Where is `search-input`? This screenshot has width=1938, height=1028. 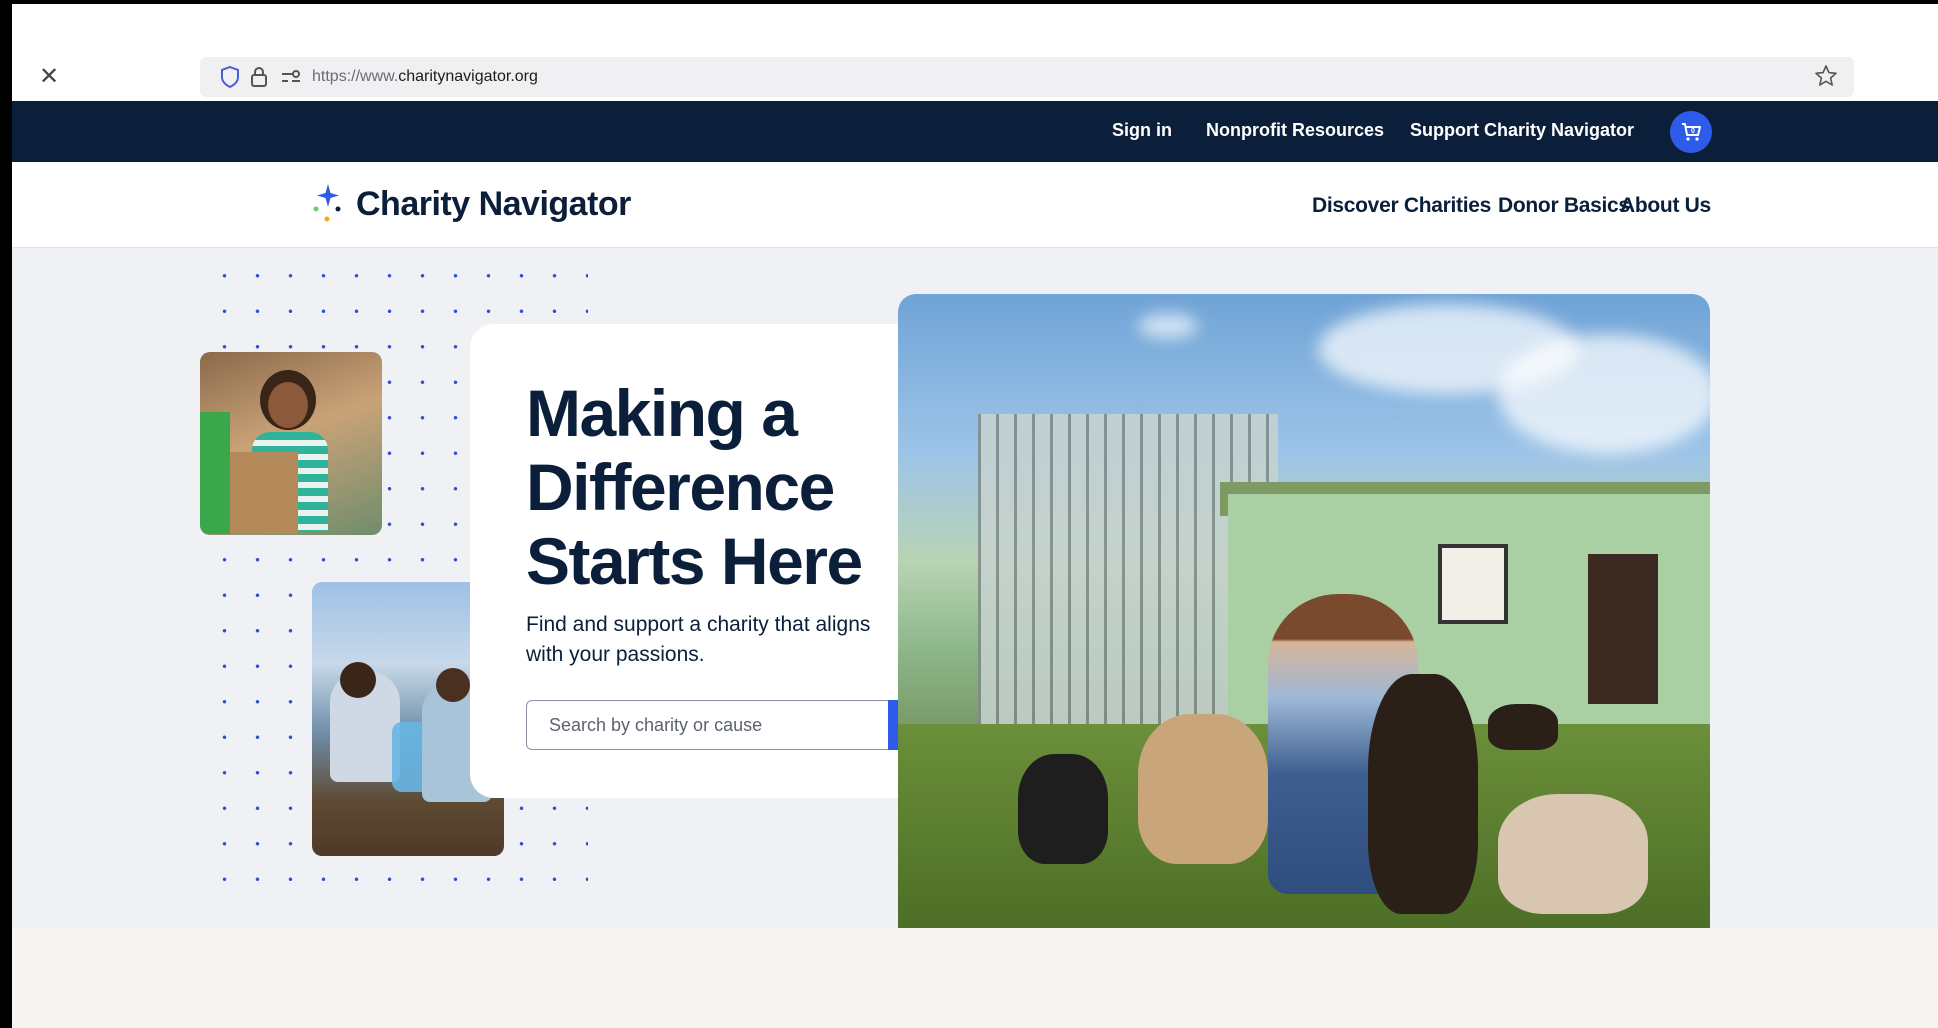
search-input is located at coordinates (707, 725).